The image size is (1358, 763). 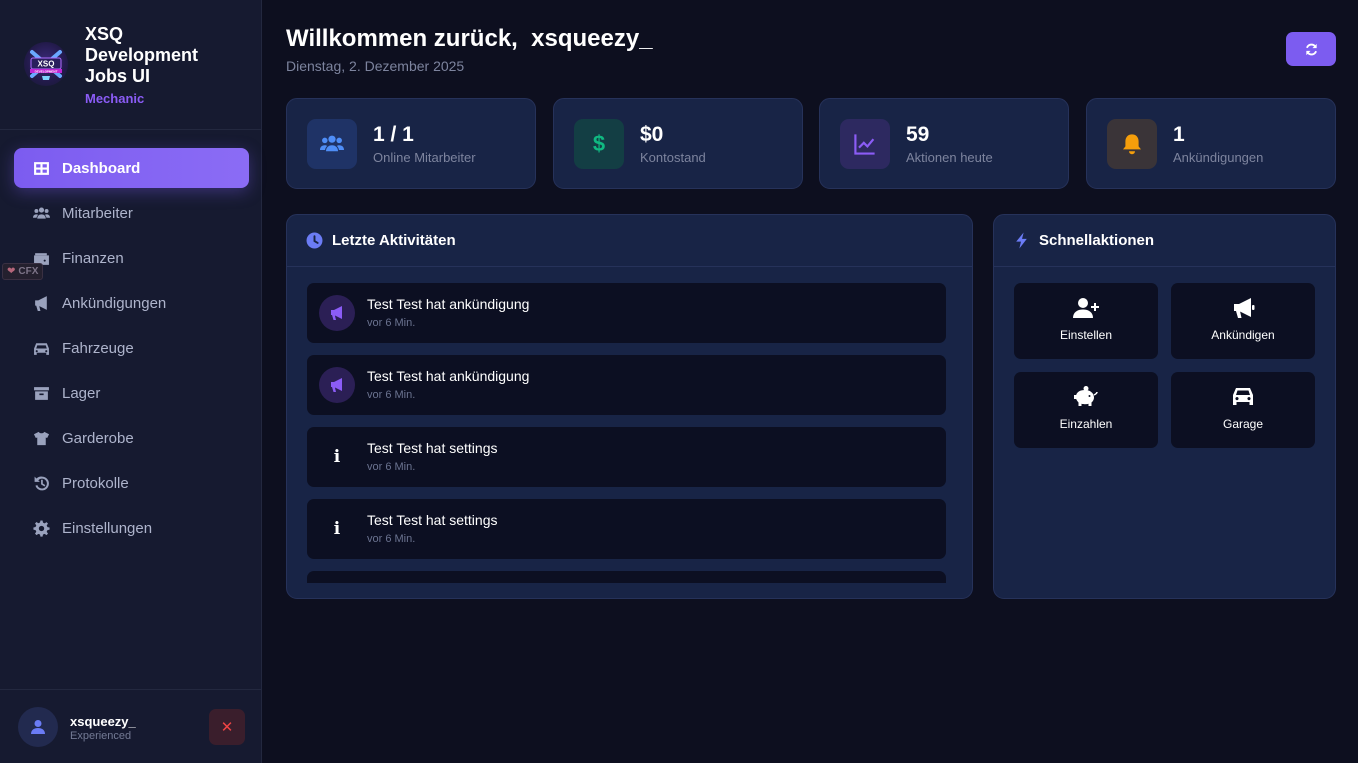 I want to click on sidebar-item-mitarbeiter: Mitarbeiter, so click(x=131, y=213).